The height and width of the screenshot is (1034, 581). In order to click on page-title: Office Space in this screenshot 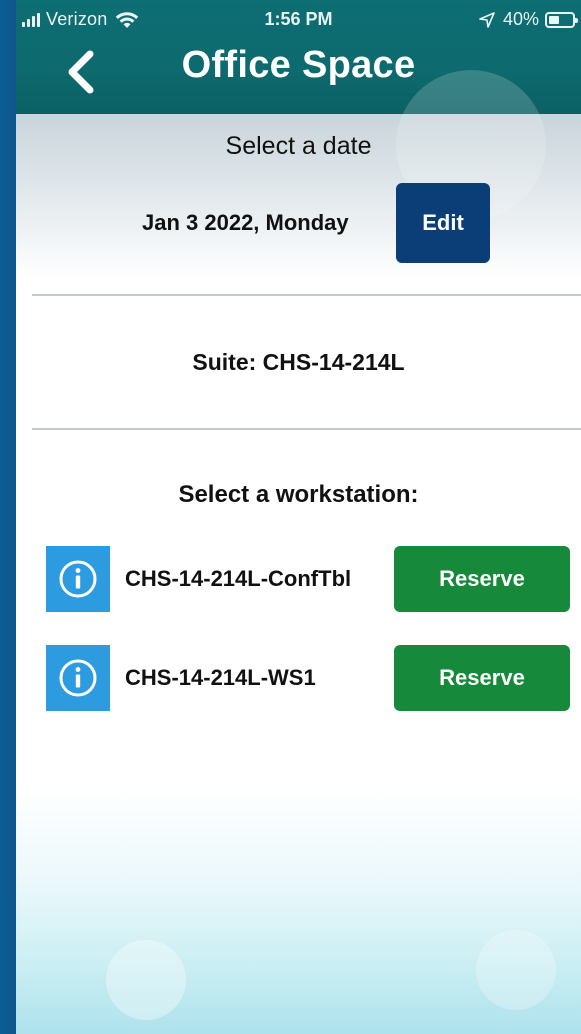, I will do `click(298, 65)`.